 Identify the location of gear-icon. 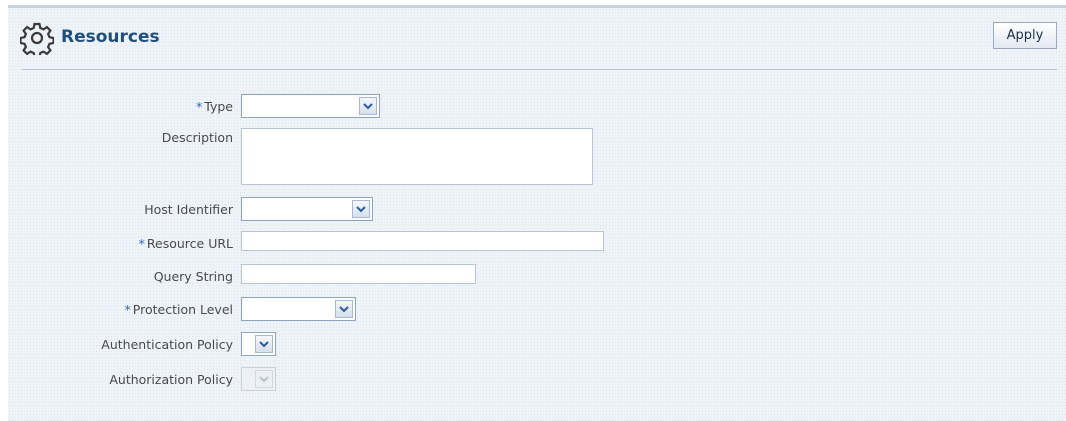
(37, 38).